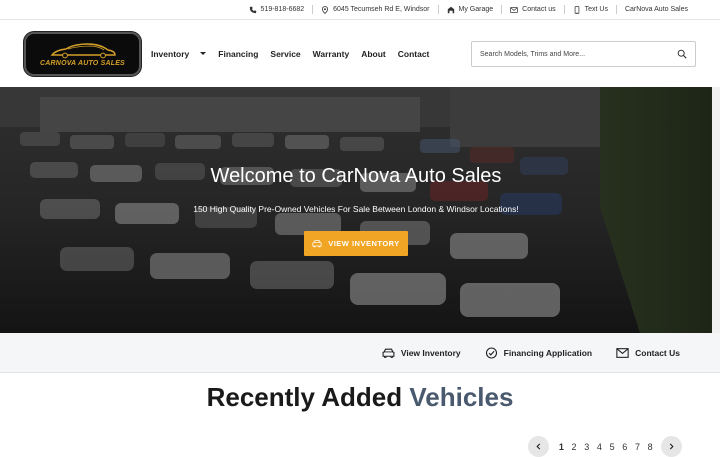  Describe the element at coordinates (596, 9) in the screenshot. I see `text-us-label: Text Us` at that location.